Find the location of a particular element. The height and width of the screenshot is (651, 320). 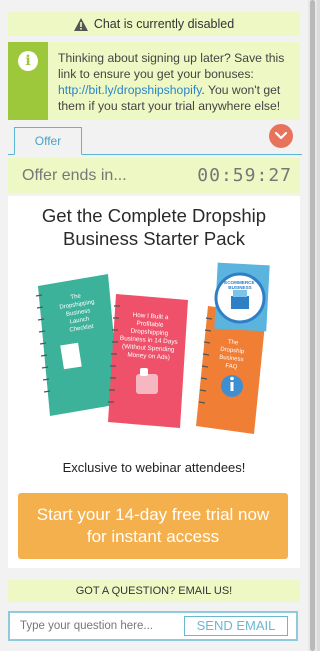

question-input is located at coordinates (97, 626).